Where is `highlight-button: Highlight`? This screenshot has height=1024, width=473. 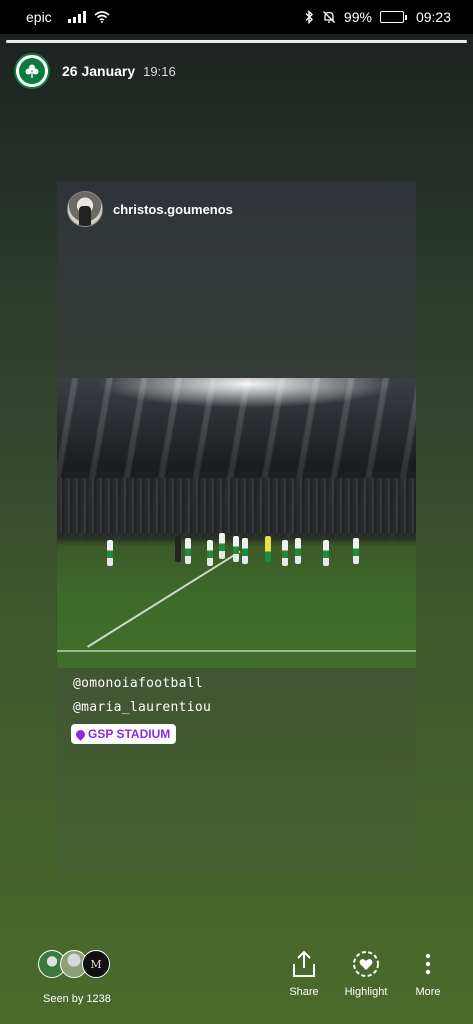 highlight-button: Highlight is located at coordinates (366, 974).